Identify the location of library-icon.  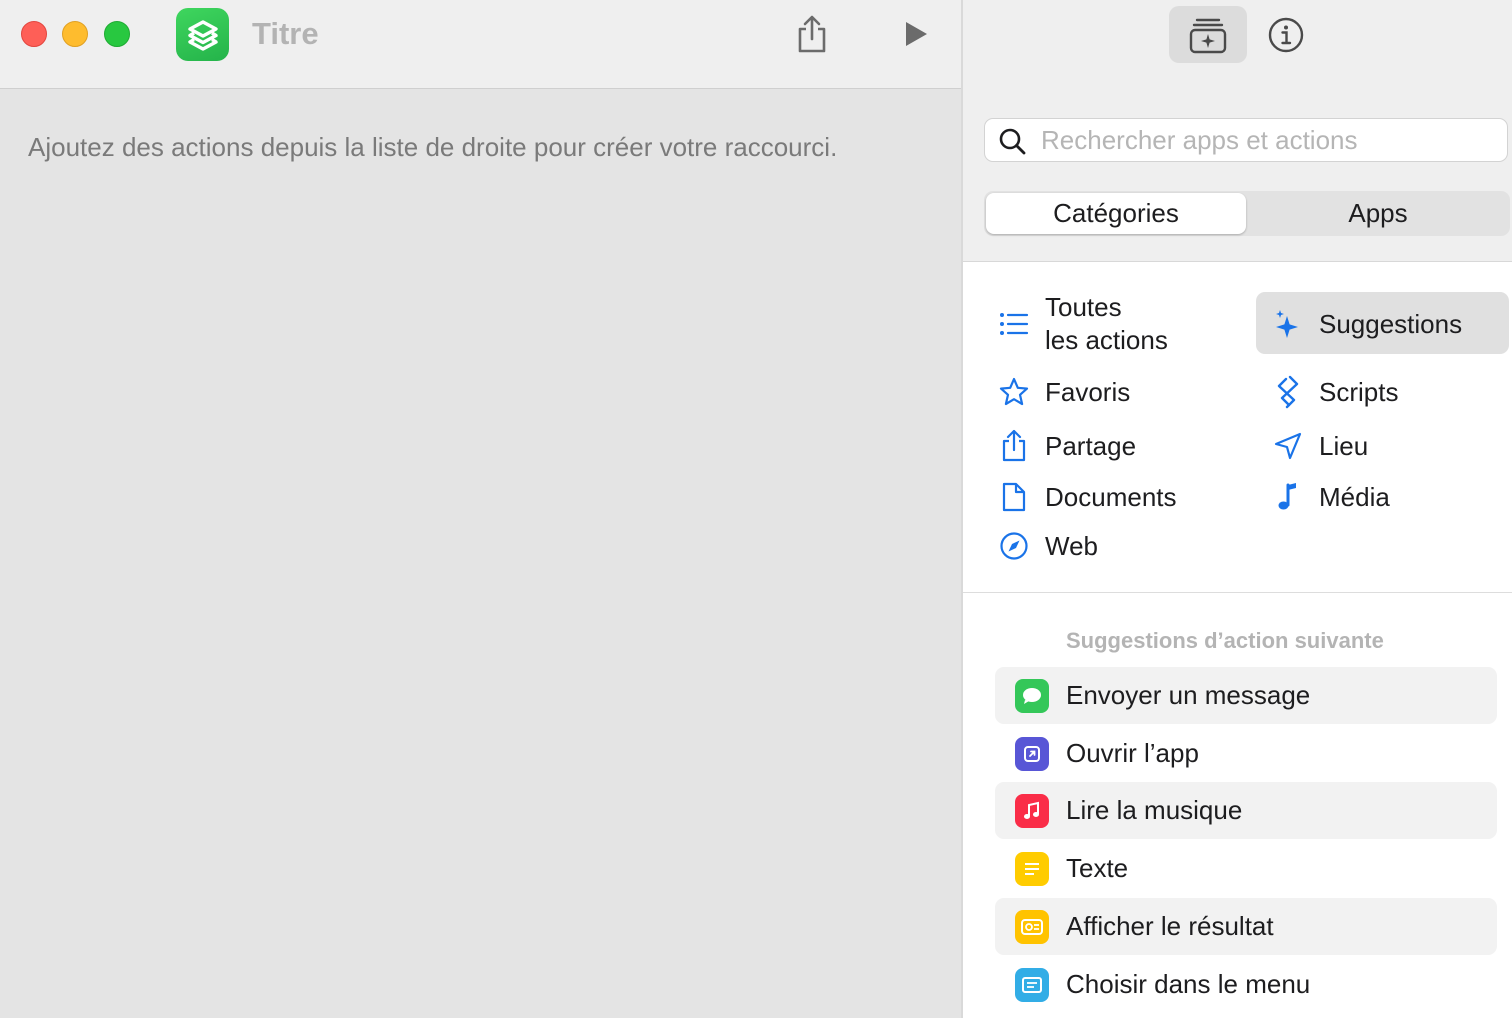
(1208, 35).